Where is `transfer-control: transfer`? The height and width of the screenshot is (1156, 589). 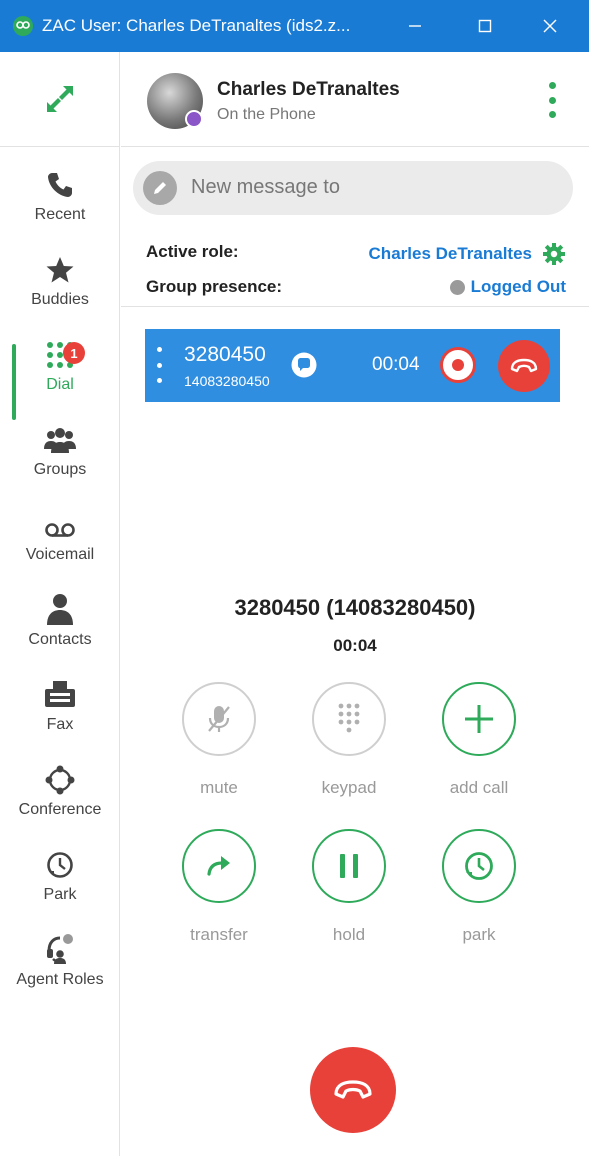 transfer-control: transfer is located at coordinates (219, 887).